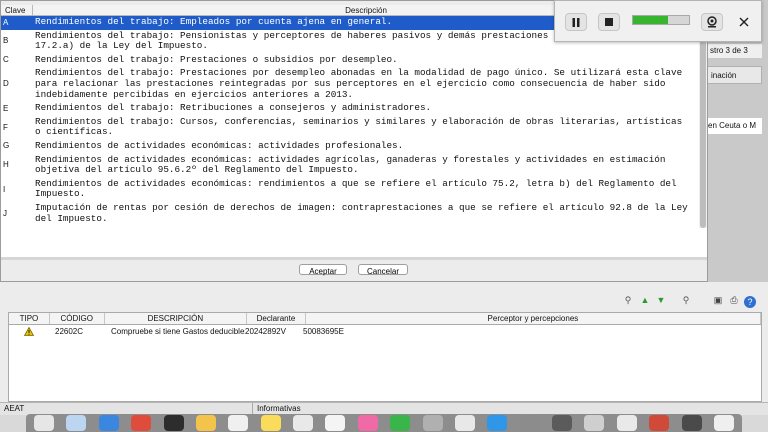 The width and height of the screenshot is (768, 432). Describe the element at coordinates (723, 423) in the screenshot. I see `trash-icon` at that location.